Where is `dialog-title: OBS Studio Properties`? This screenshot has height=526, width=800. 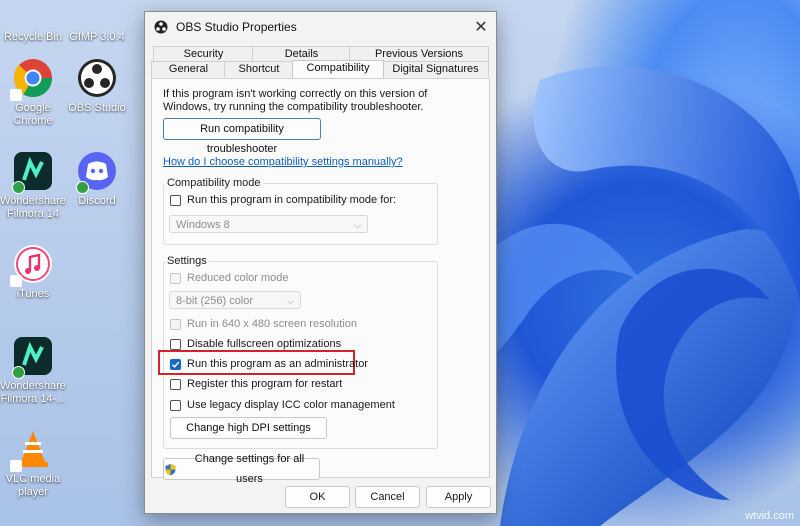
dialog-title: OBS Studio Properties is located at coordinates (236, 27).